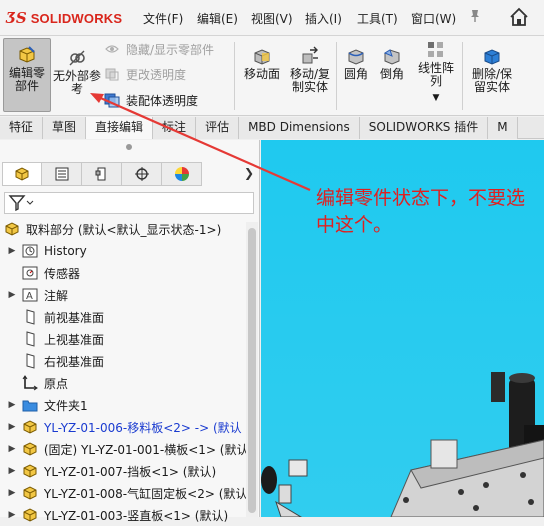  What do you see at coordinates (74, 339) in the screenshot?
I see `tree-item-label: 上视基准面` at bounding box center [74, 339].